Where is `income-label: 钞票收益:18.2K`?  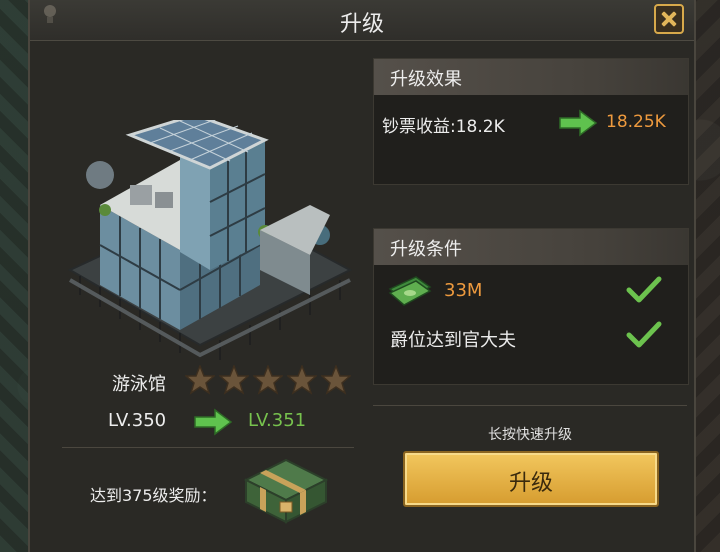
income-label: 钞票收益:18.2K is located at coordinates (443, 127).